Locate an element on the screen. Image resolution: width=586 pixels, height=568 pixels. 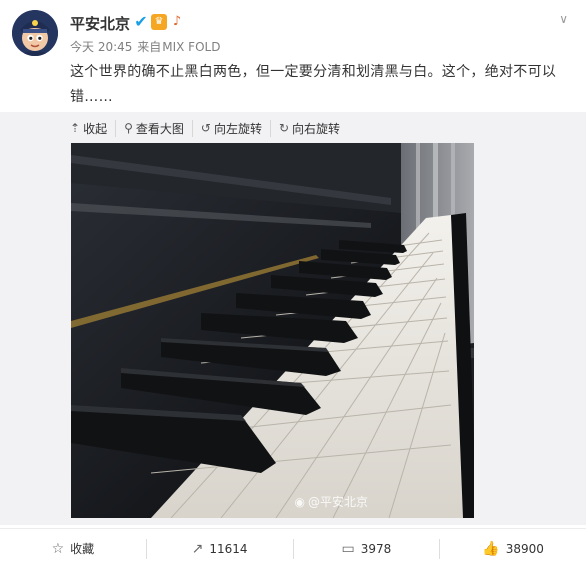
member-crown-icon: ♛ is located at coordinates (159, 22).